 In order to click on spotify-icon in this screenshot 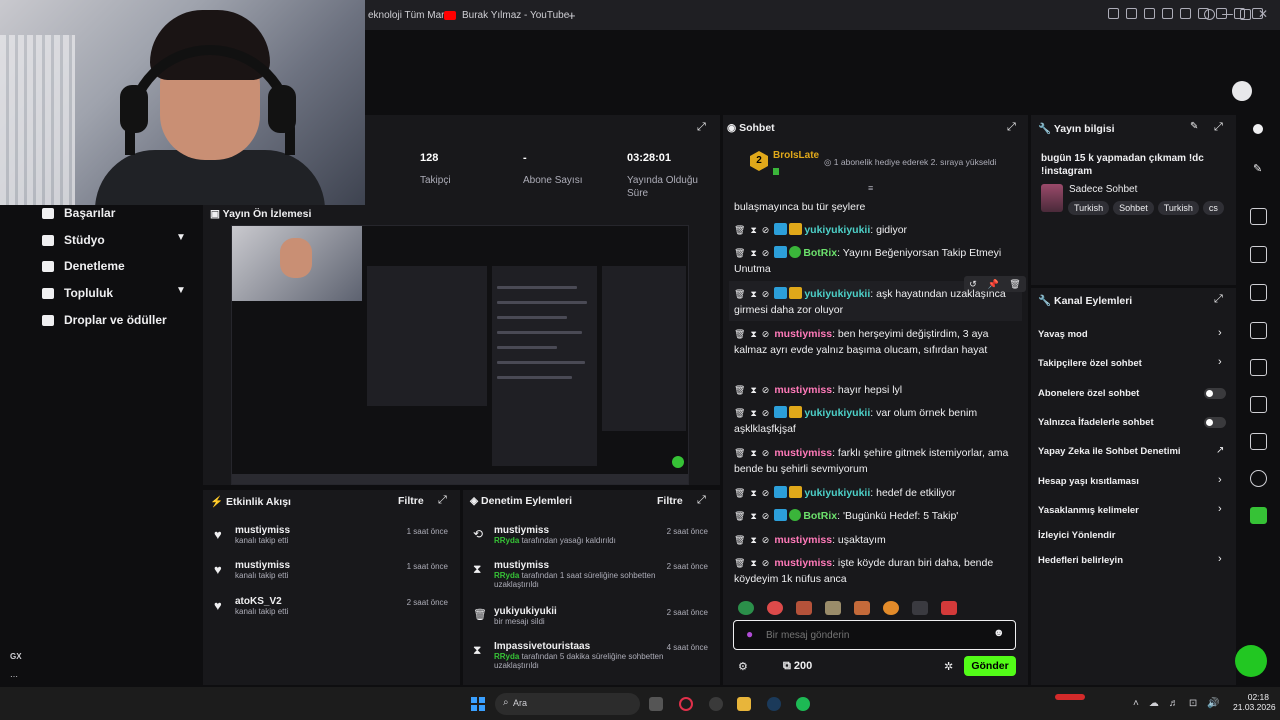, I will do `click(803, 704)`.